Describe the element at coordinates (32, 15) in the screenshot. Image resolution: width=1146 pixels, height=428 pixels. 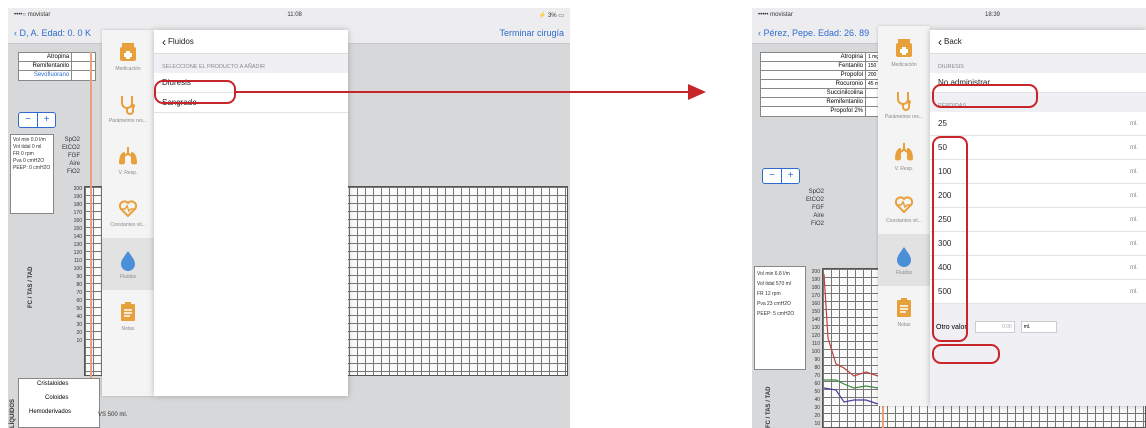
I see `carrier: ••••○ movistar` at that location.